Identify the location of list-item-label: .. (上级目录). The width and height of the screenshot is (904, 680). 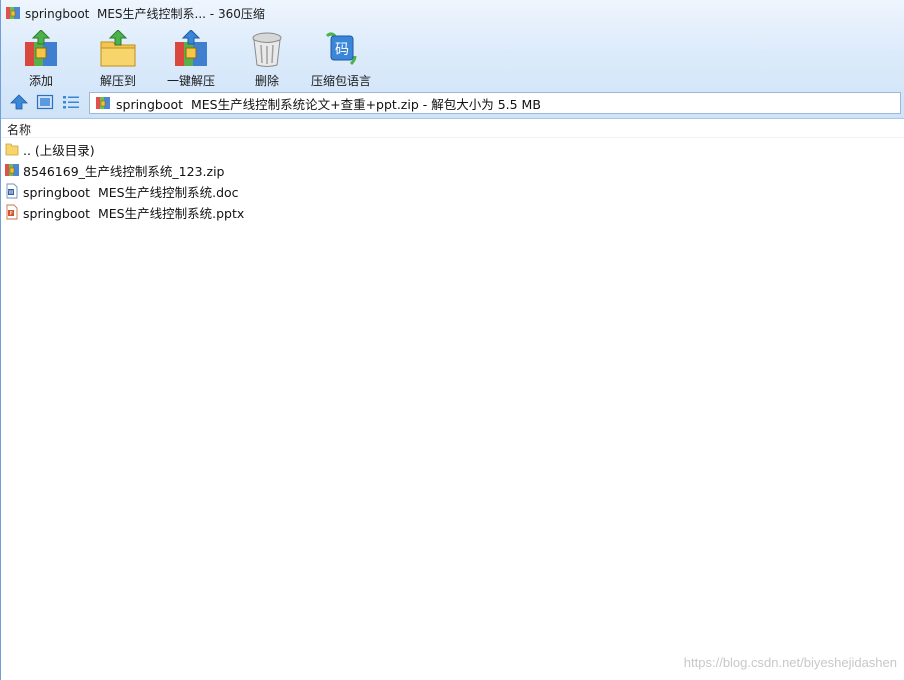
(59, 150).